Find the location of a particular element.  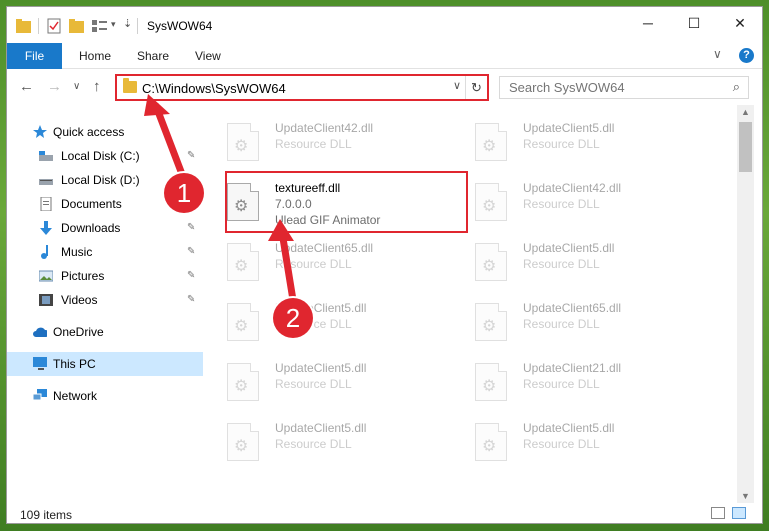

arrow-1-head is located at coordinates (157, 105).